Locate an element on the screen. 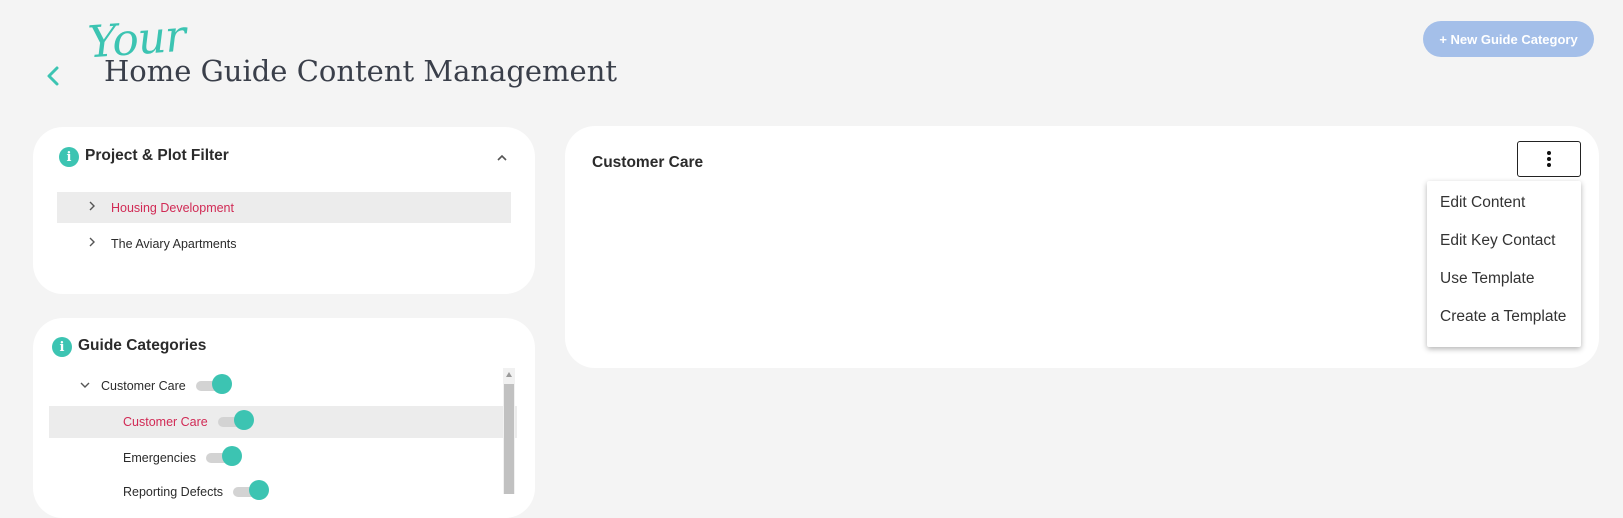  filter-item-aviary-apartments: The Aviary Apartments is located at coordinates (284, 243).